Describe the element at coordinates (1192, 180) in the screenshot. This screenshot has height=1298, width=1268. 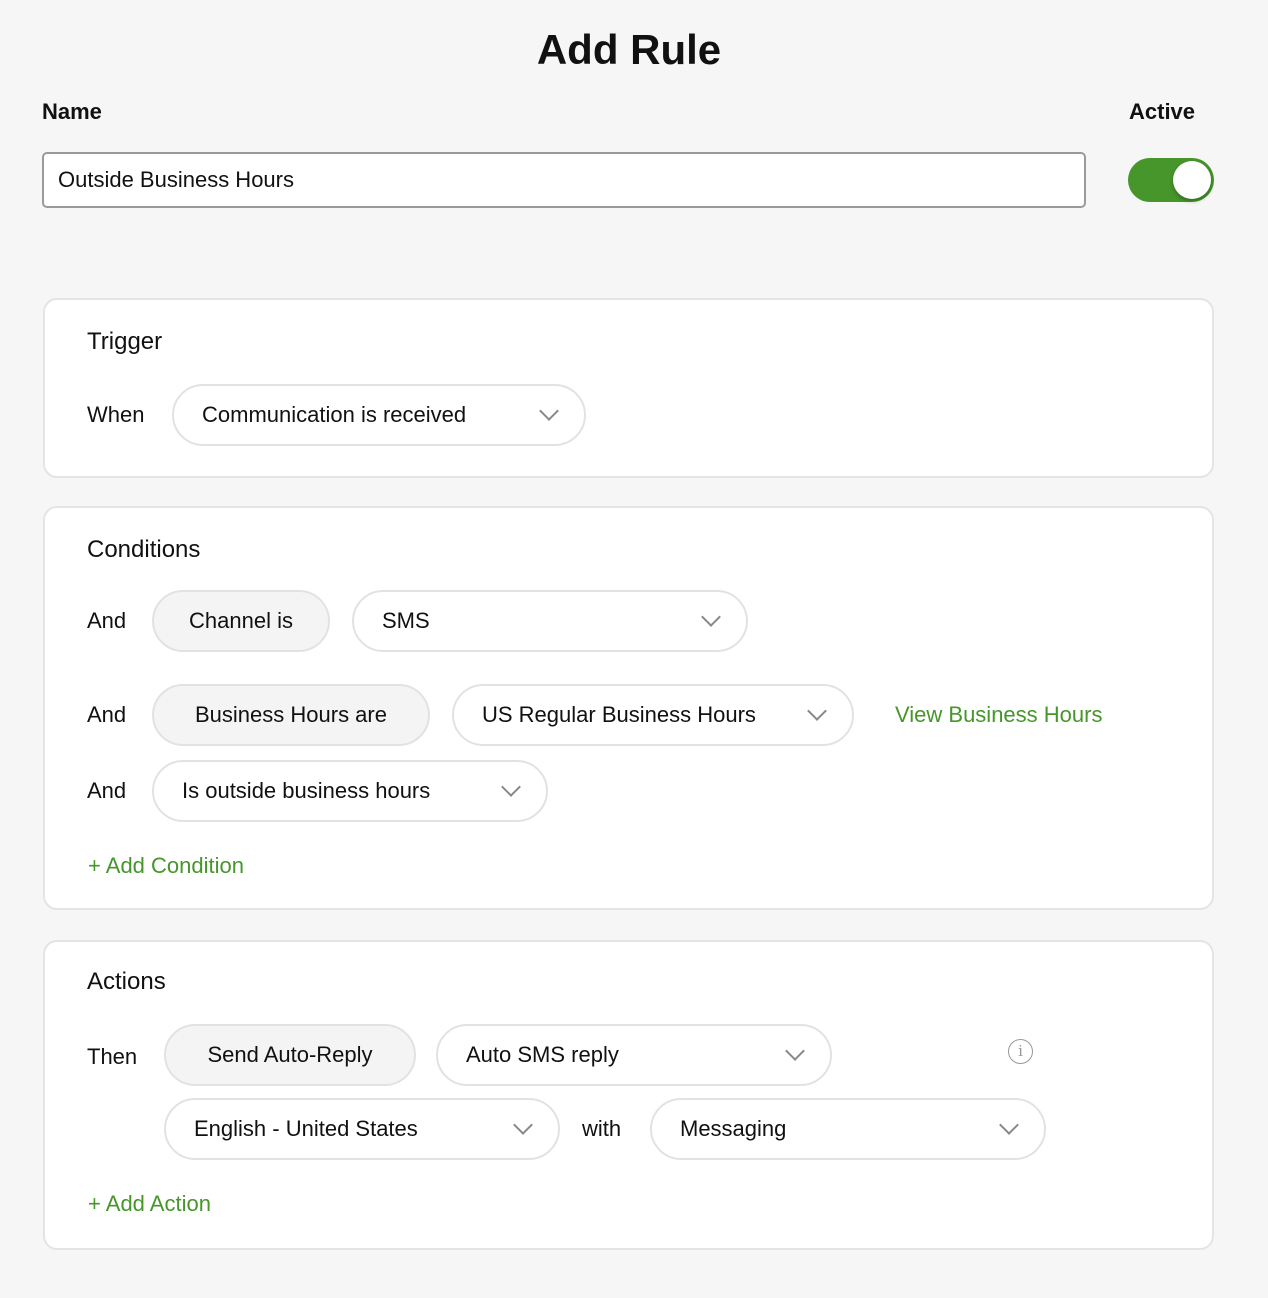
I see `toggle-knob` at that location.